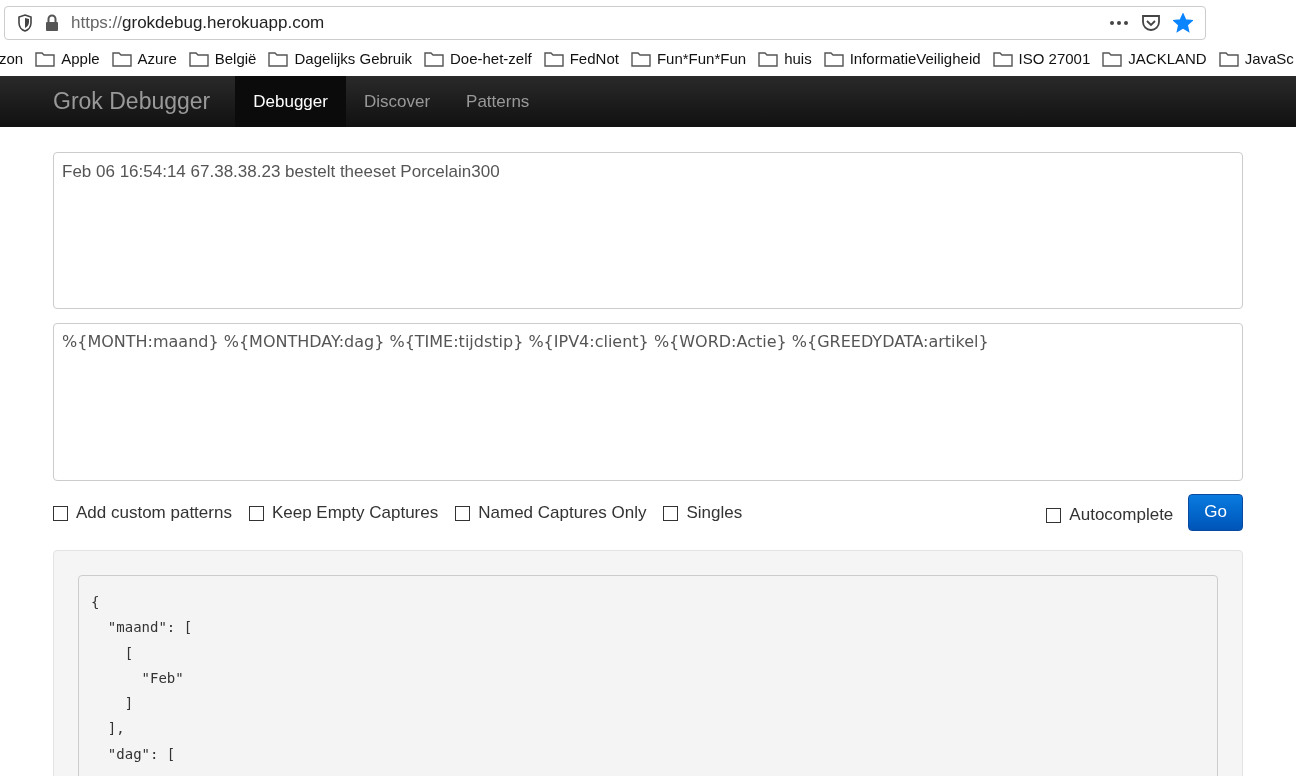 Image resolution: width=1296 pixels, height=776 pixels. I want to click on bookmark-link: Dagelijks Gebruik, so click(353, 59).